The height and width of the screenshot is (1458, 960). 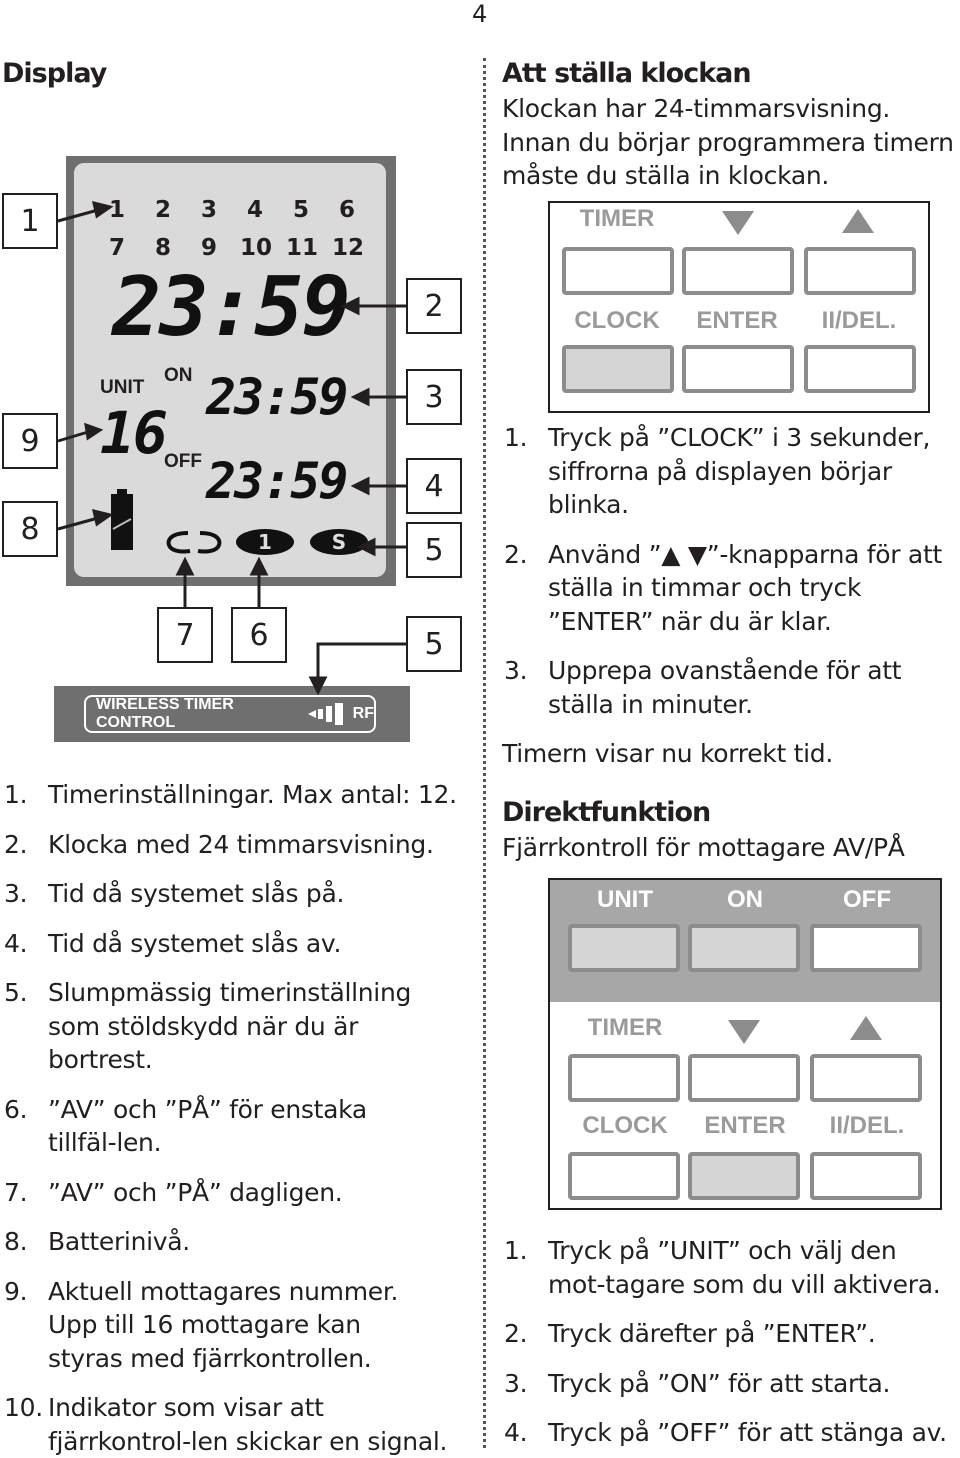 What do you see at coordinates (712, 1333) in the screenshot?
I see `step-text: Tryck därefter på ”ENTER”.` at bounding box center [712, 1333].